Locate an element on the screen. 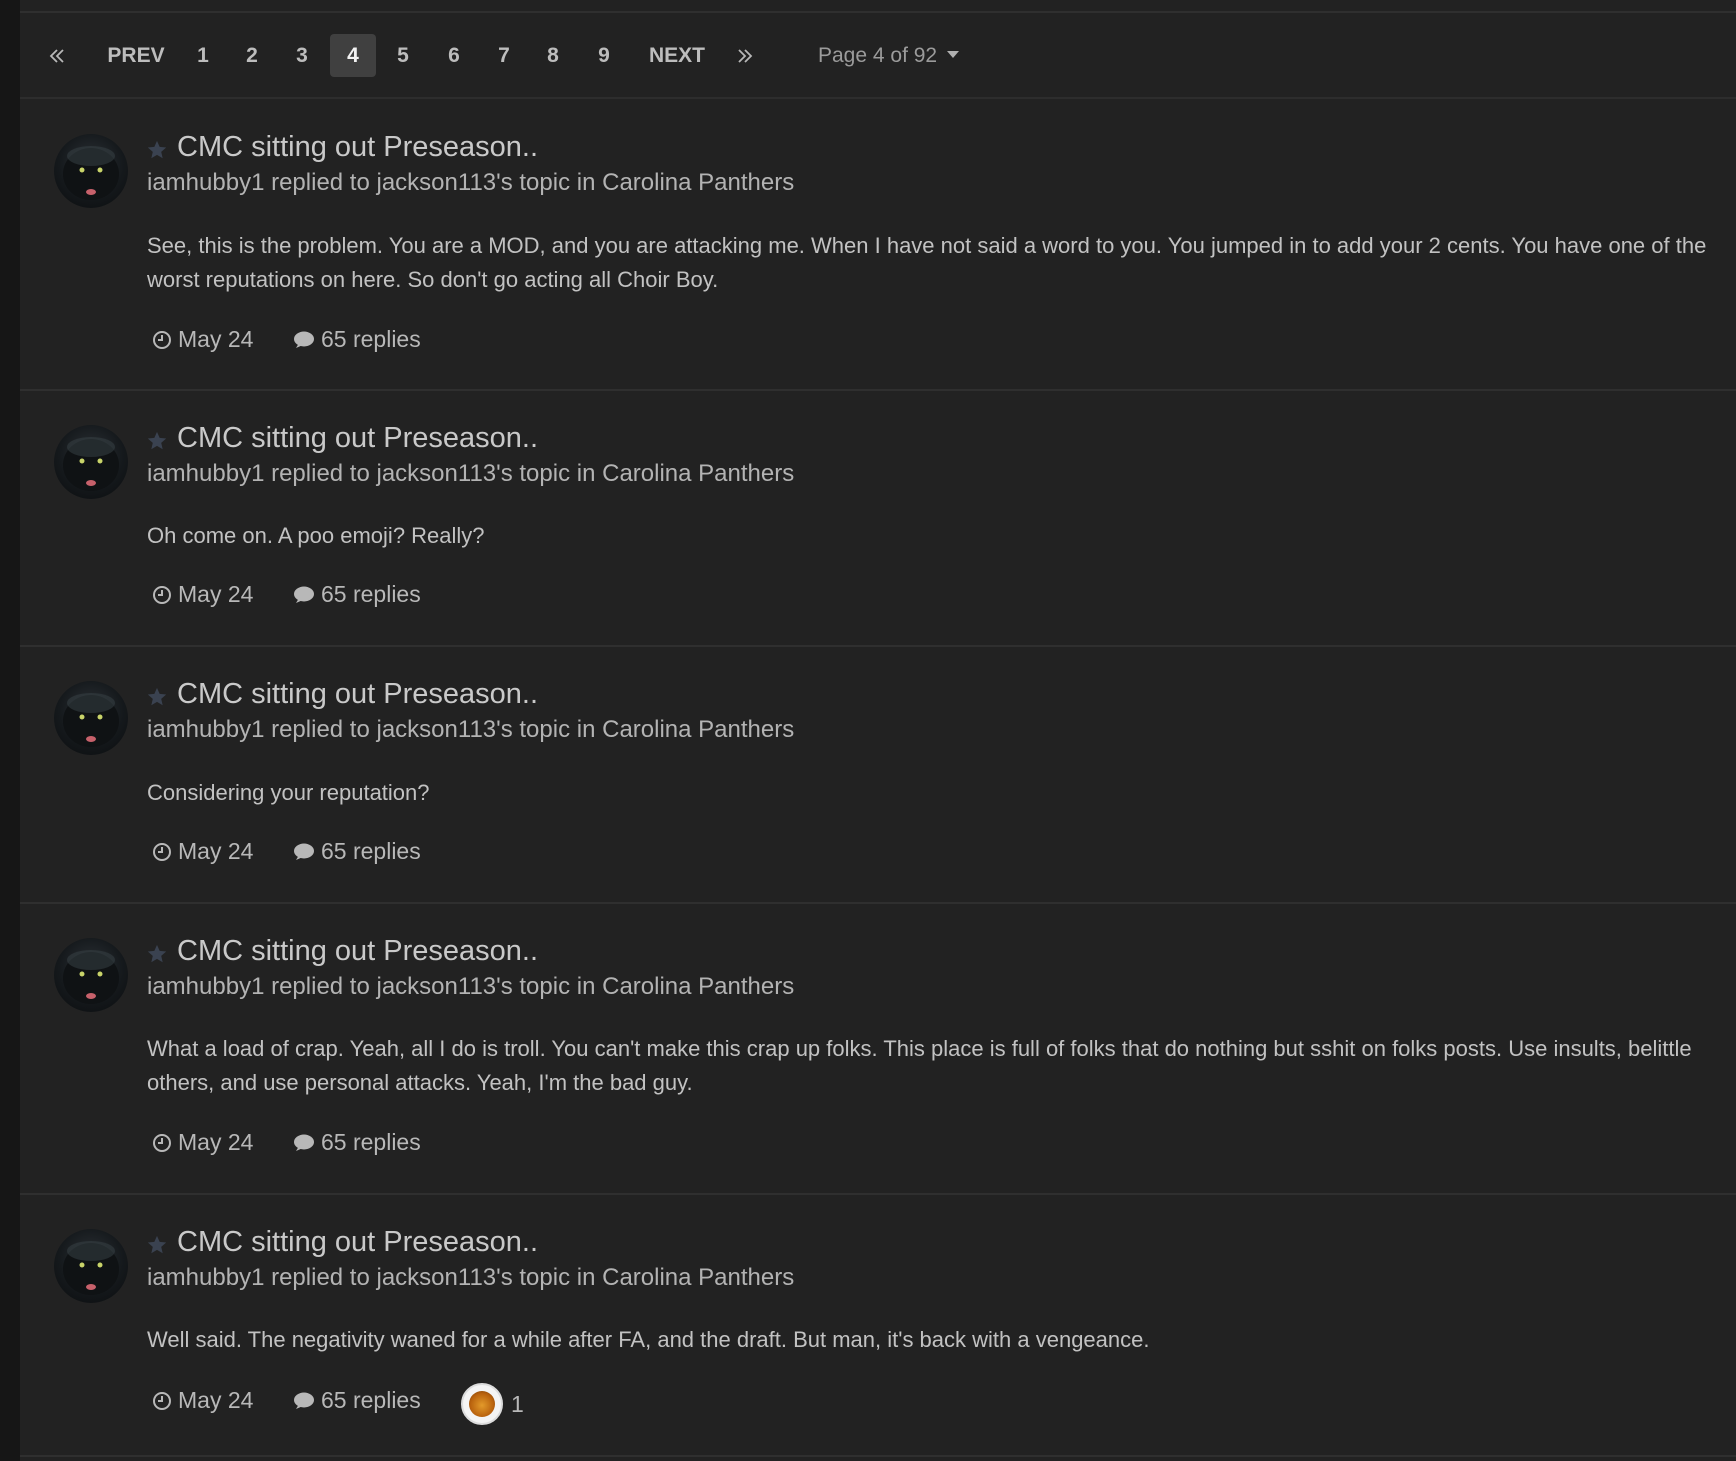  post-excerpt: Considering your reputation? is located at coordinates (288, 792).